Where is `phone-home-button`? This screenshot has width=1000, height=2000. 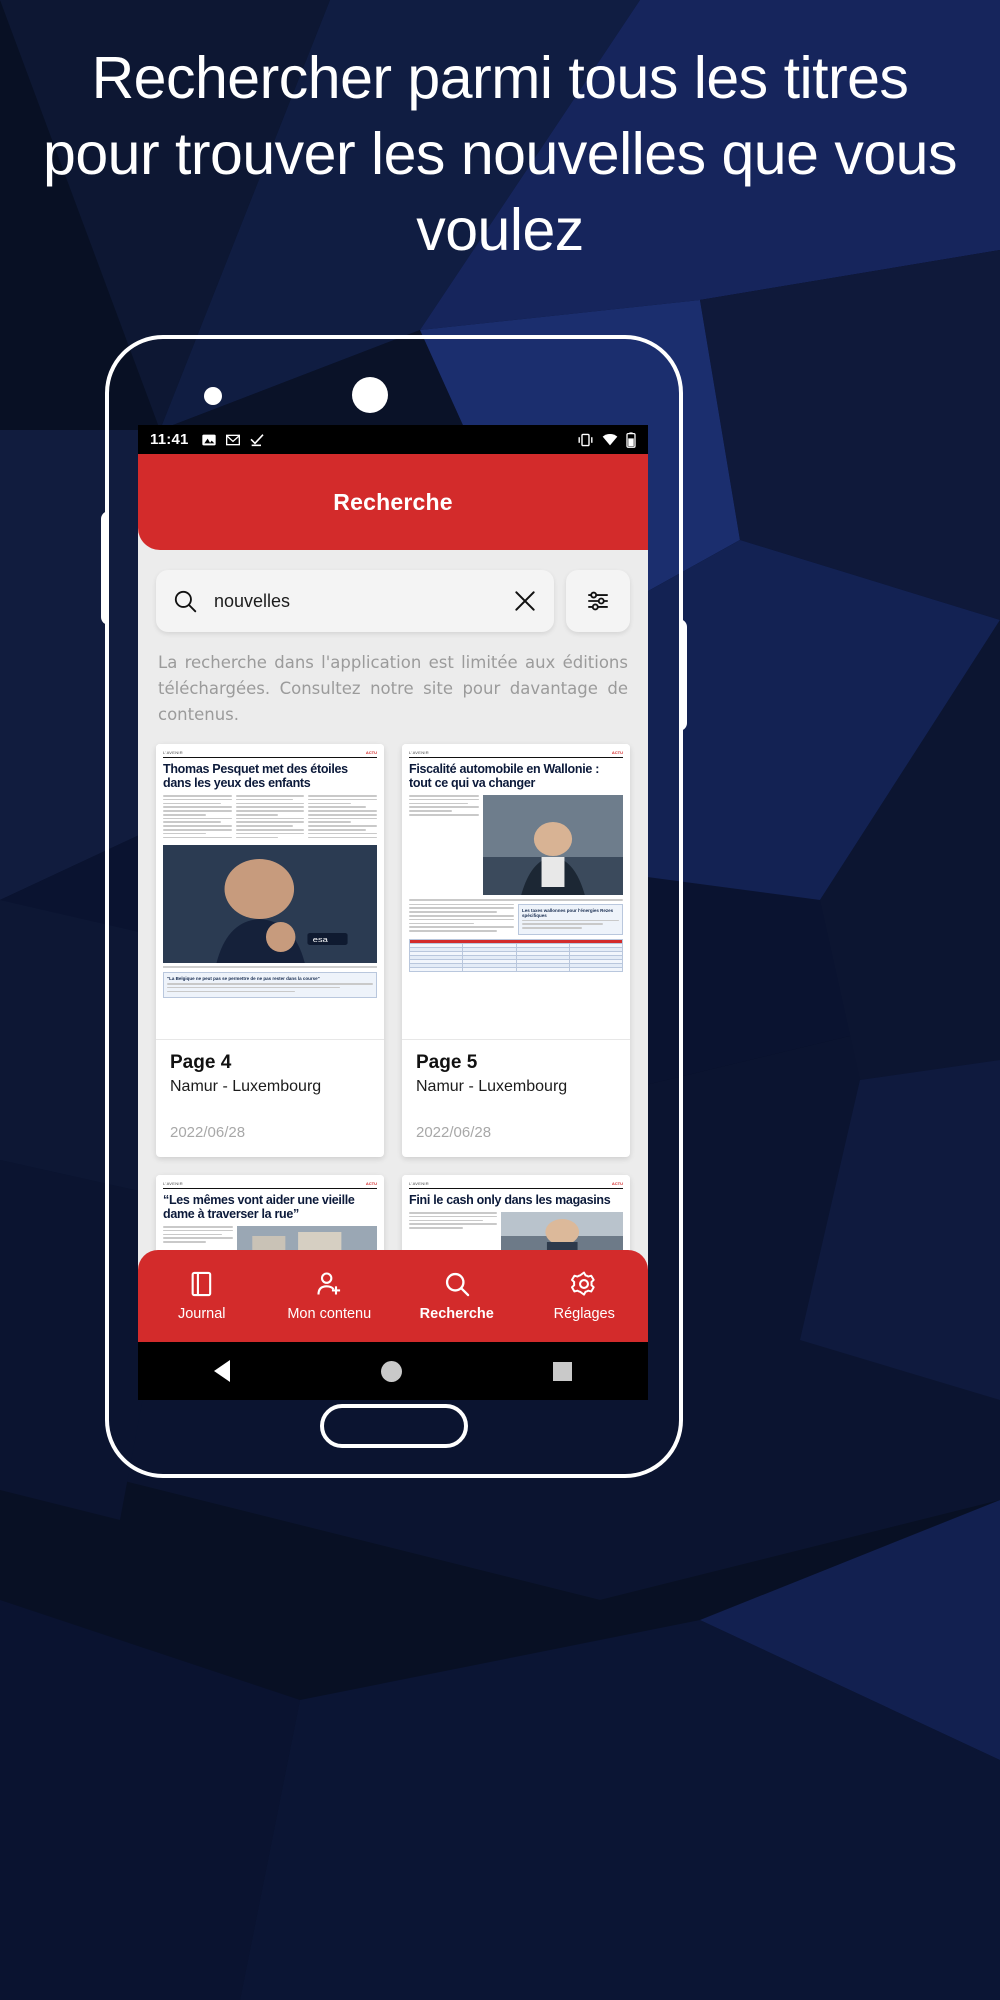
phone-home-button is located at coordinates (394, 1426).